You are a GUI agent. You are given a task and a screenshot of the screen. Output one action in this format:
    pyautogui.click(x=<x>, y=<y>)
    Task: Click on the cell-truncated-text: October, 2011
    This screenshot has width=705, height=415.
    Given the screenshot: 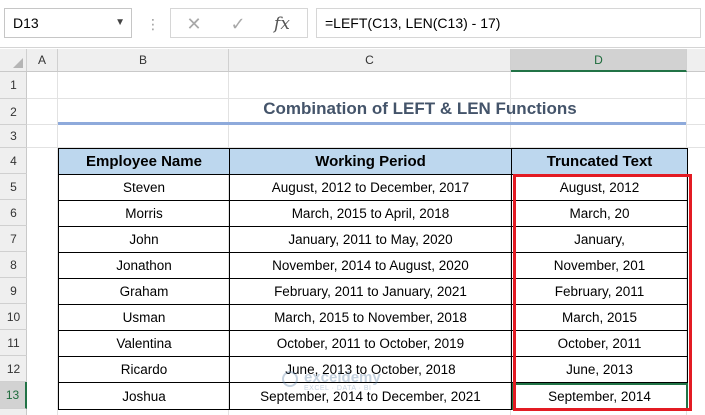 What is the action you would take?
    pyautogui.click(x=599, y=343)
    